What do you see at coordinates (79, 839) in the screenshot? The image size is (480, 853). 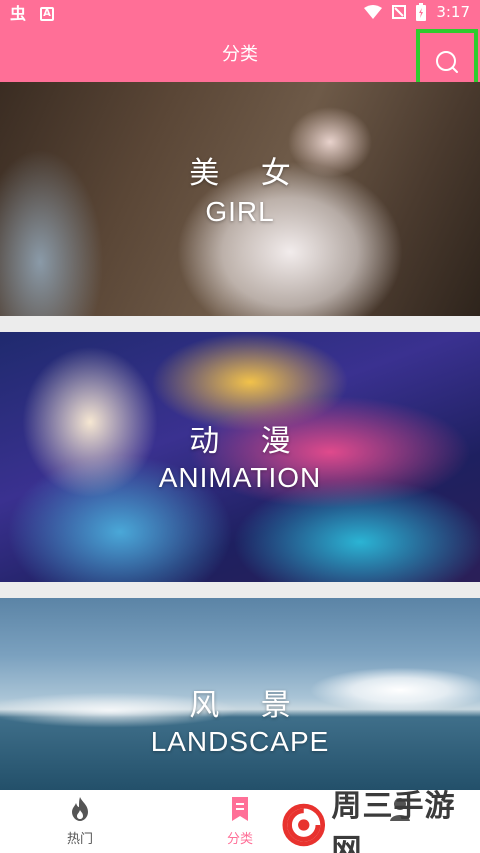 I see `tab-hot-label: 热门` at bounding box center [79, 839].